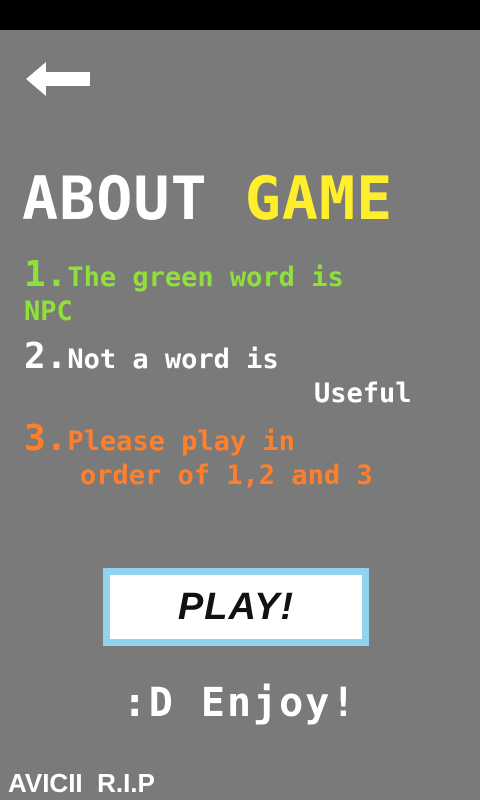 The width and height of the screenshot is (480, 800). I want to click on page-title: ABOUT GAME, so click(207, 199).